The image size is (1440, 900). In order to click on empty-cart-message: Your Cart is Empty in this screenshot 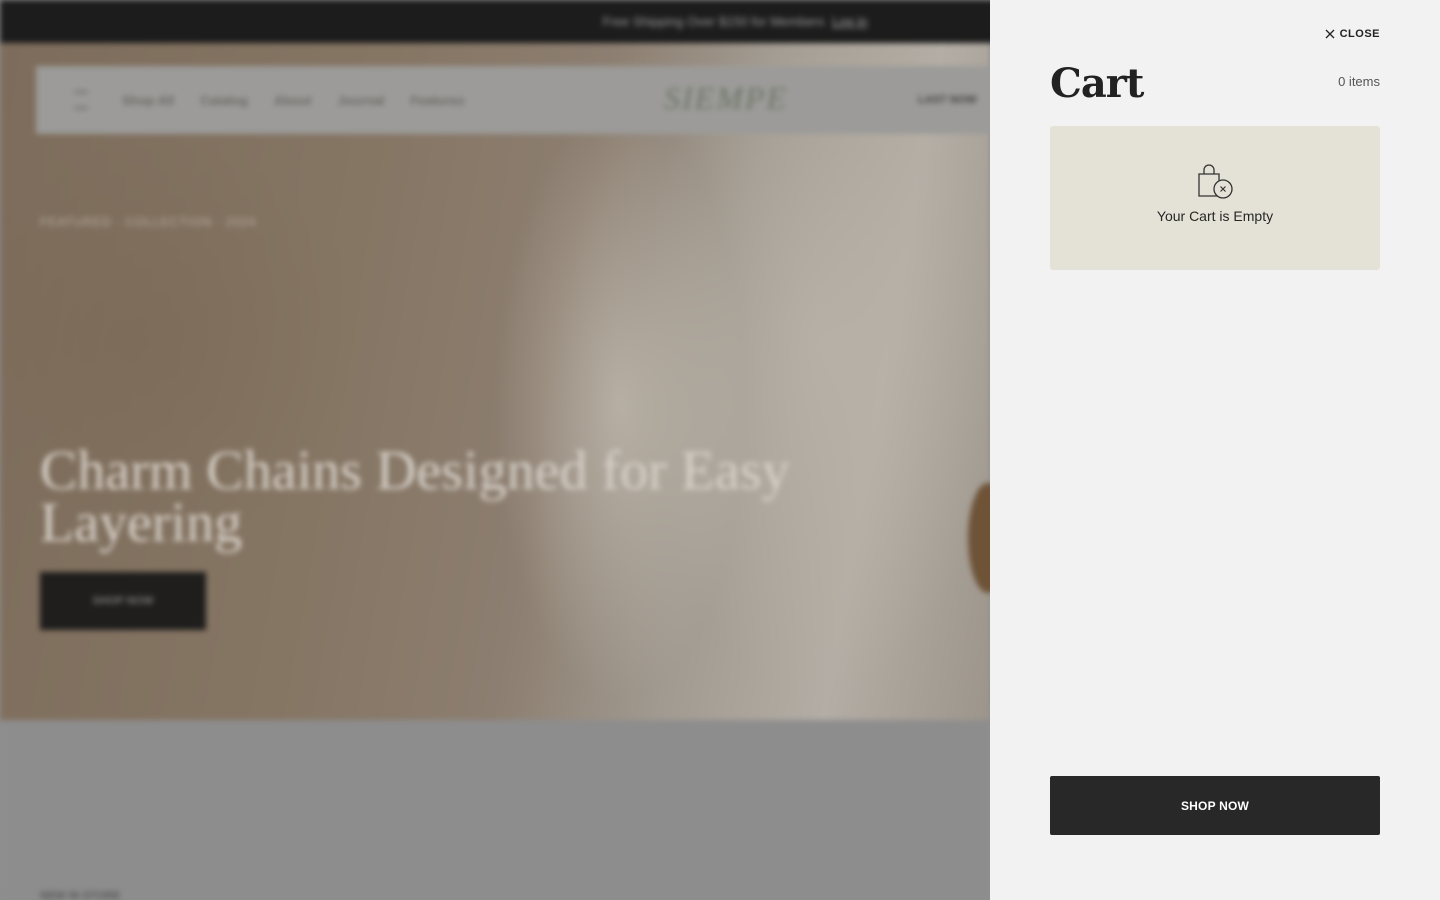, I will do `click(1215, 216)`.